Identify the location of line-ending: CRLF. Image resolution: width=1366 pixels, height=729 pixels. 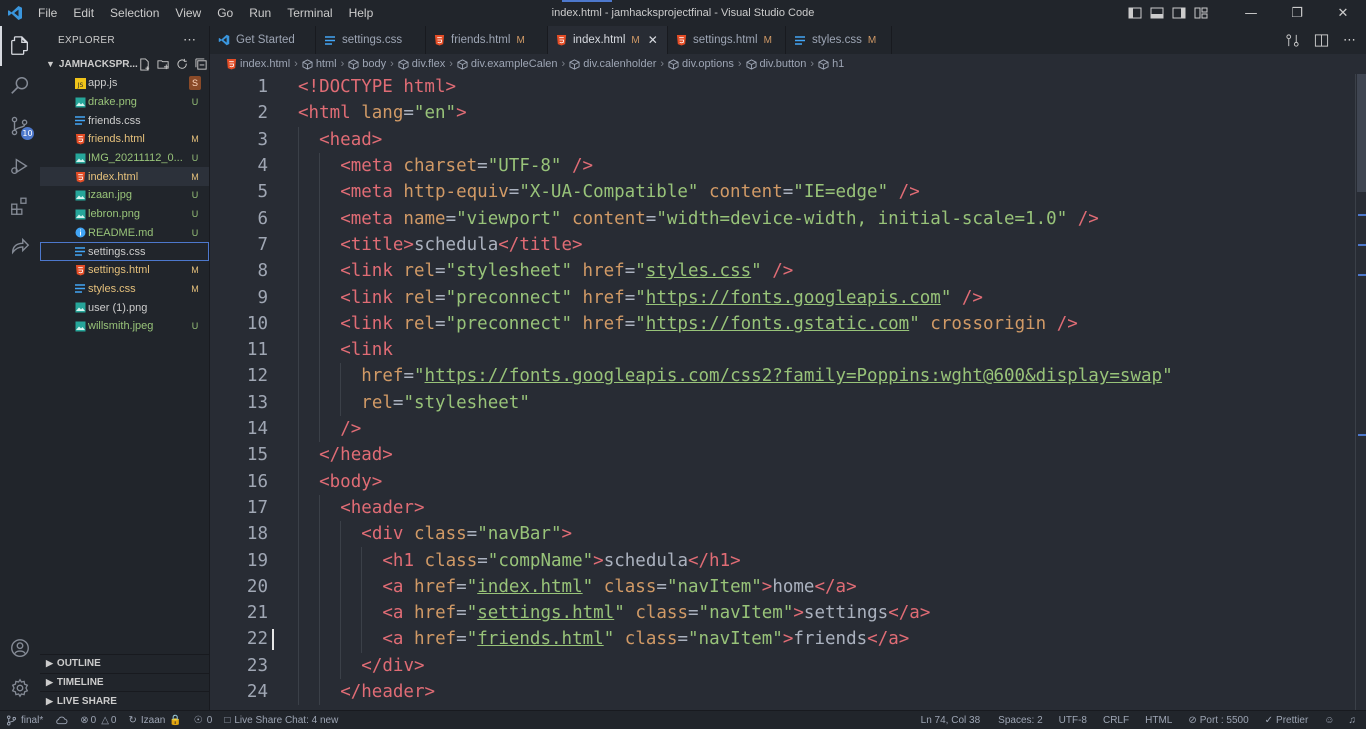
(1116, 720).